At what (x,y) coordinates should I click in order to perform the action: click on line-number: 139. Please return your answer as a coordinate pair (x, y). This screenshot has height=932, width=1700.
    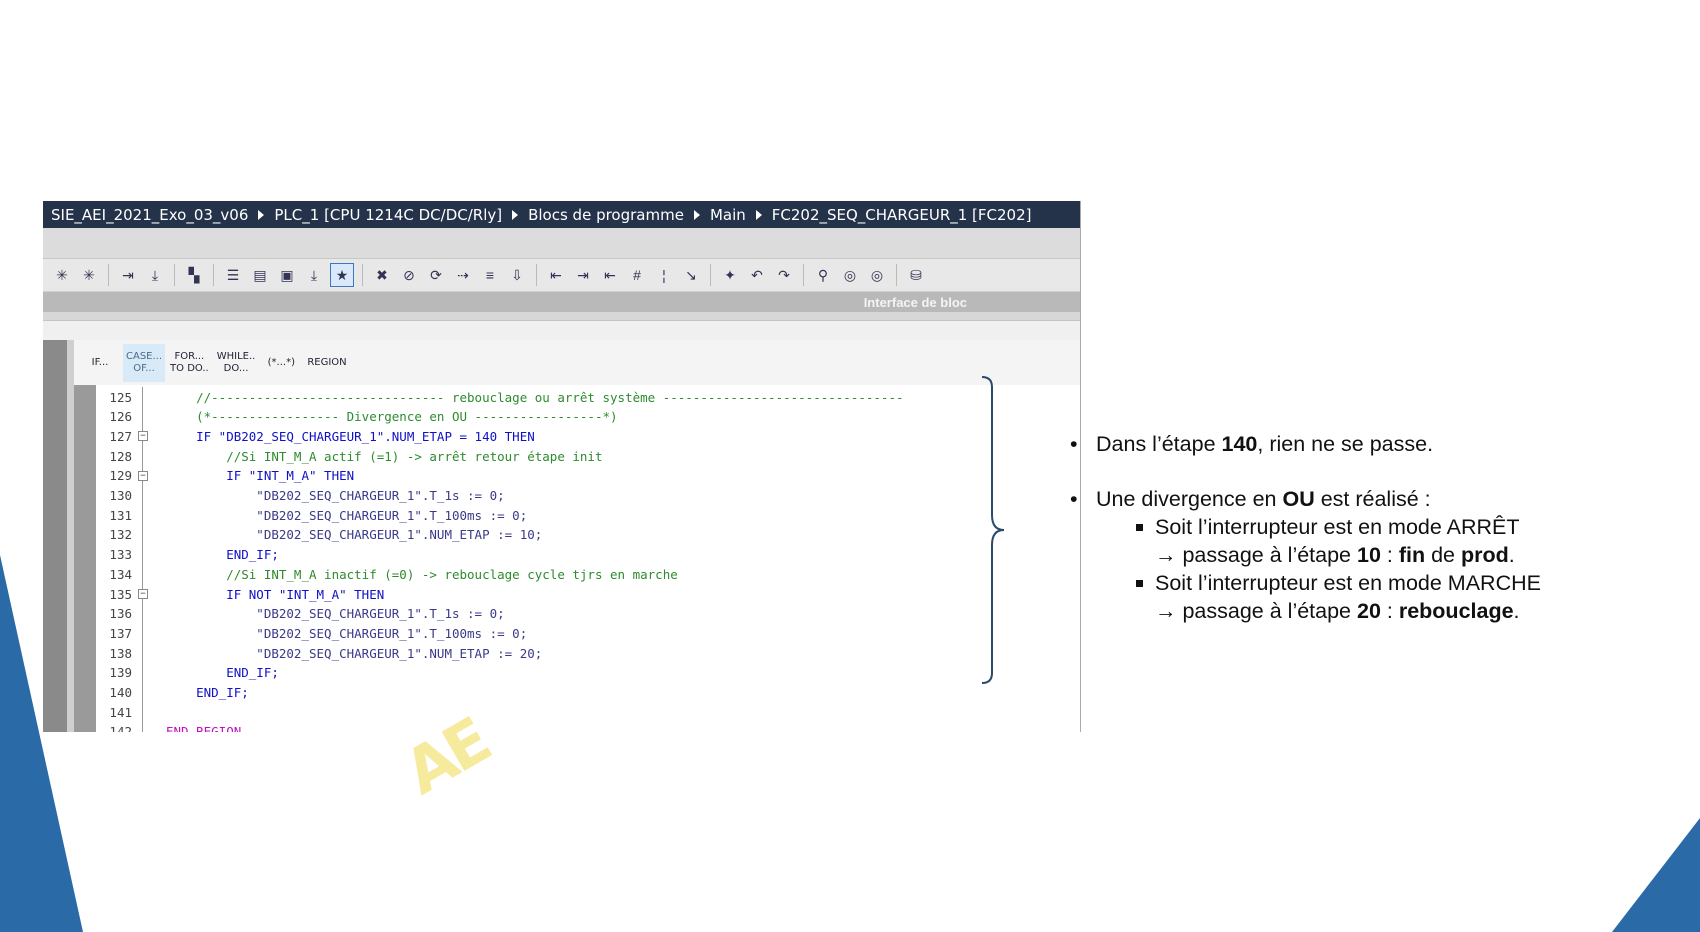
    Looking at the image, I should click on (120, 673).